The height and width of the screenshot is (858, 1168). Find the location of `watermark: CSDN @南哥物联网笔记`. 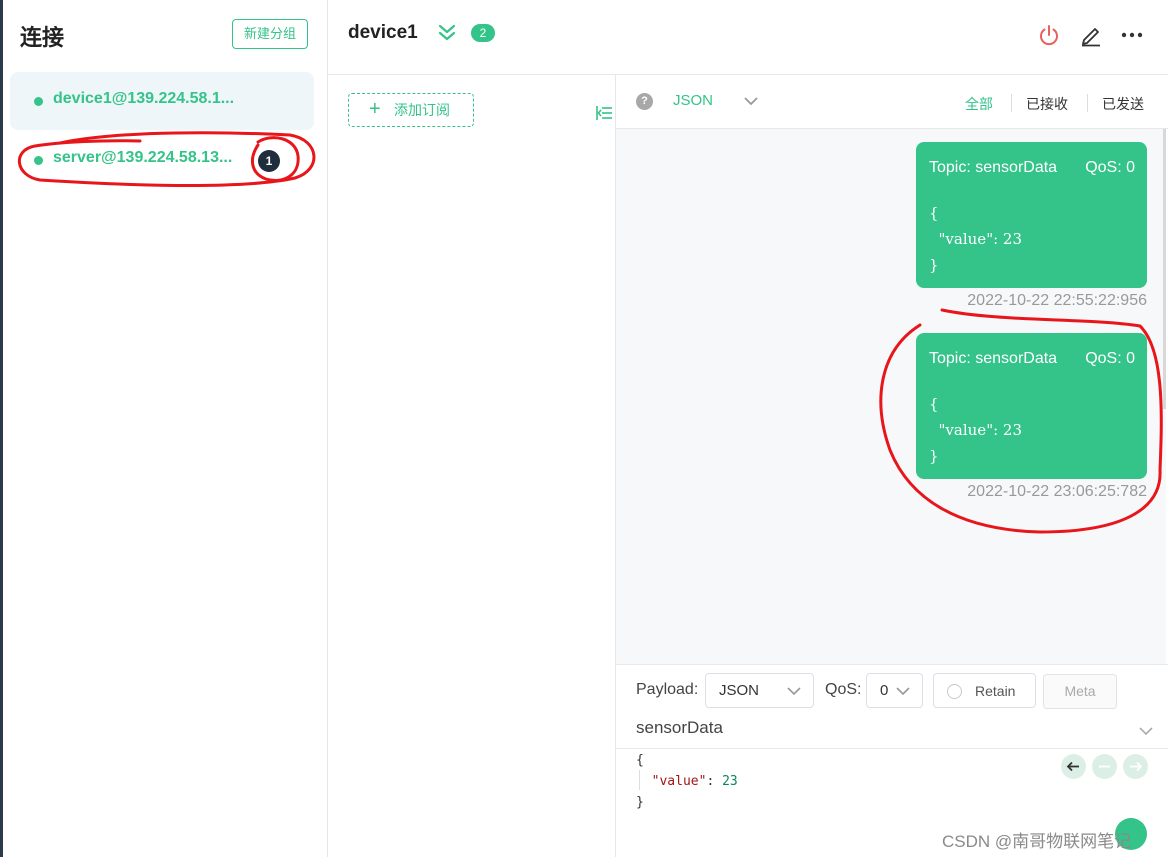

watermark: CSDN @南哥物联网笔记 is located at coordinates (1037, 841).